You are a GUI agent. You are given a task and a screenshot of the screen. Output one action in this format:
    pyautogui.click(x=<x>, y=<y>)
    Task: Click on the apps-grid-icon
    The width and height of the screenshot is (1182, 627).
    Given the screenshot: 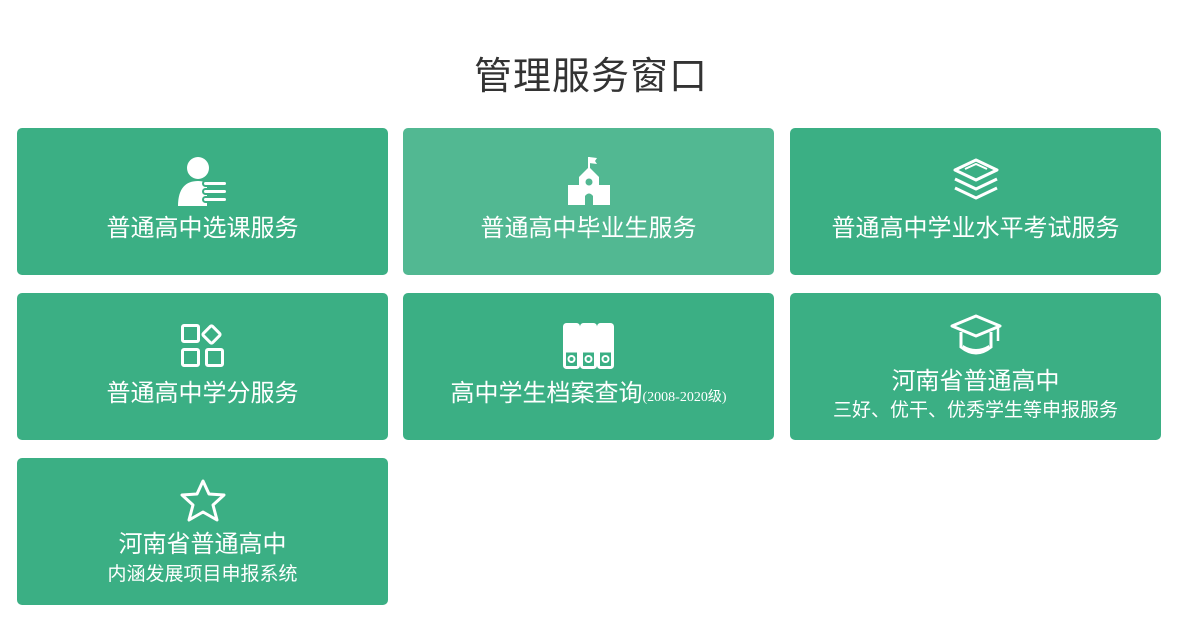 What is the action you would take?
    pyautogui.click(x=203, y=346)
    